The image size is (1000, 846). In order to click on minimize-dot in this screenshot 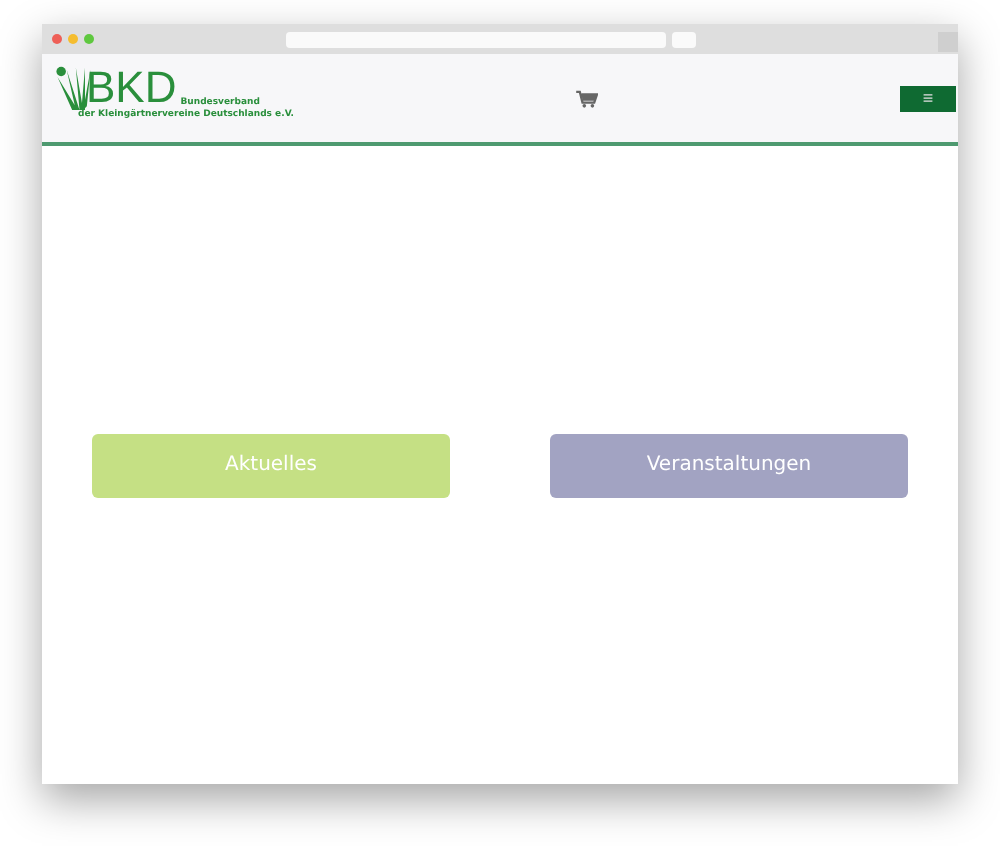, I will do `click(73, 39)`.